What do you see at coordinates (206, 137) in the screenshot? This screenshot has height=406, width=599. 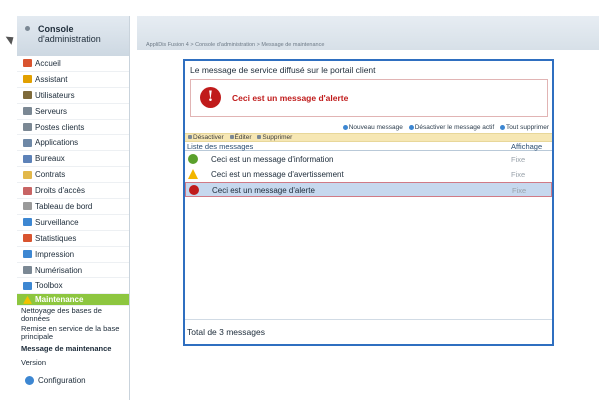 I see `deactivate-button: Désactiver` at bounding box center [206, 137].